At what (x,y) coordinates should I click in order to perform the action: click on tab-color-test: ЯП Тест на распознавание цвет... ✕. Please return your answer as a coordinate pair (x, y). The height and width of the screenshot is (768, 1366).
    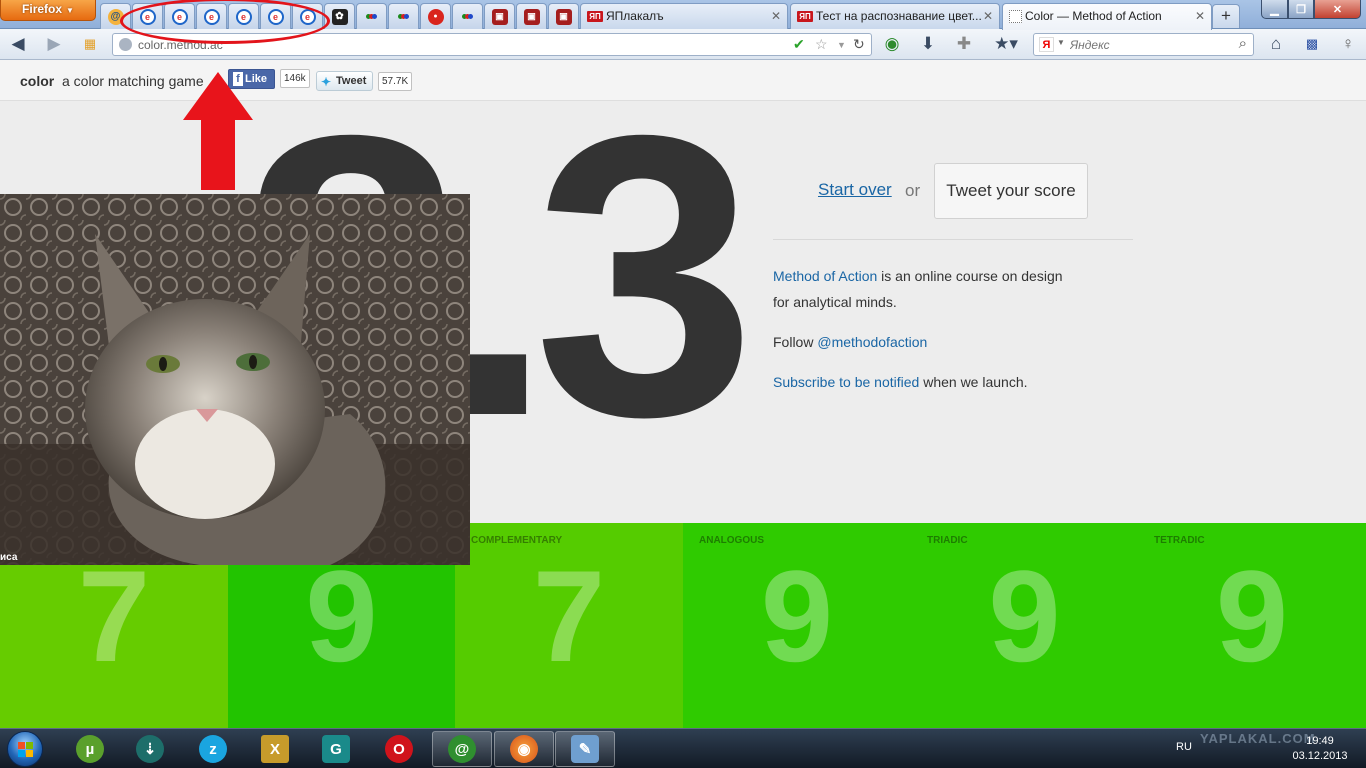
    Looking at the image, I should click on (895, 16).